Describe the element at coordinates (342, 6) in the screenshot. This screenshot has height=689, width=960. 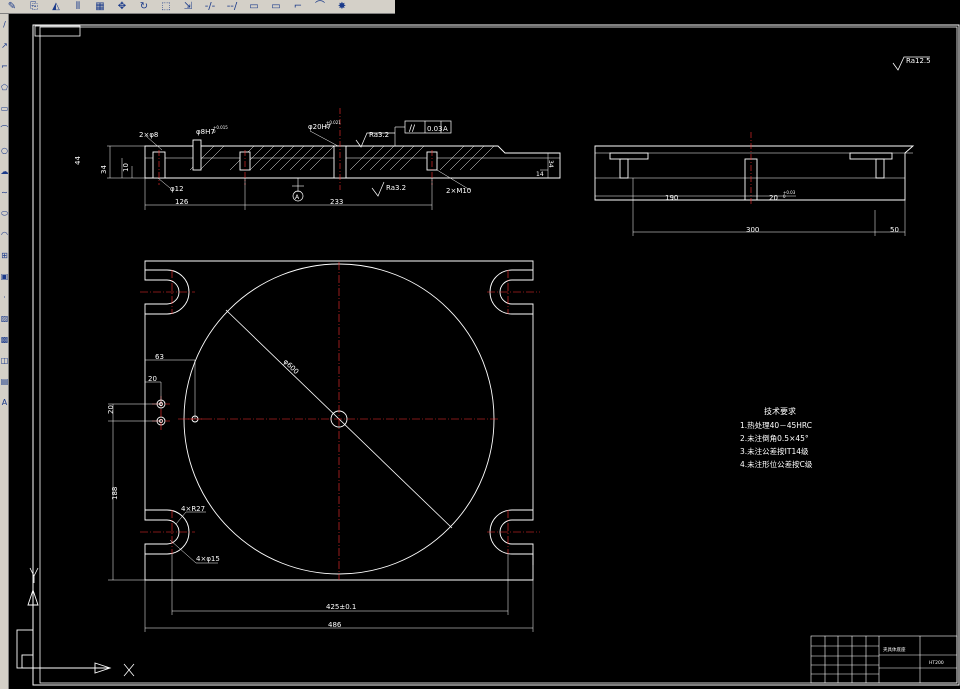
I see `explode-icon: ✸` at that location.